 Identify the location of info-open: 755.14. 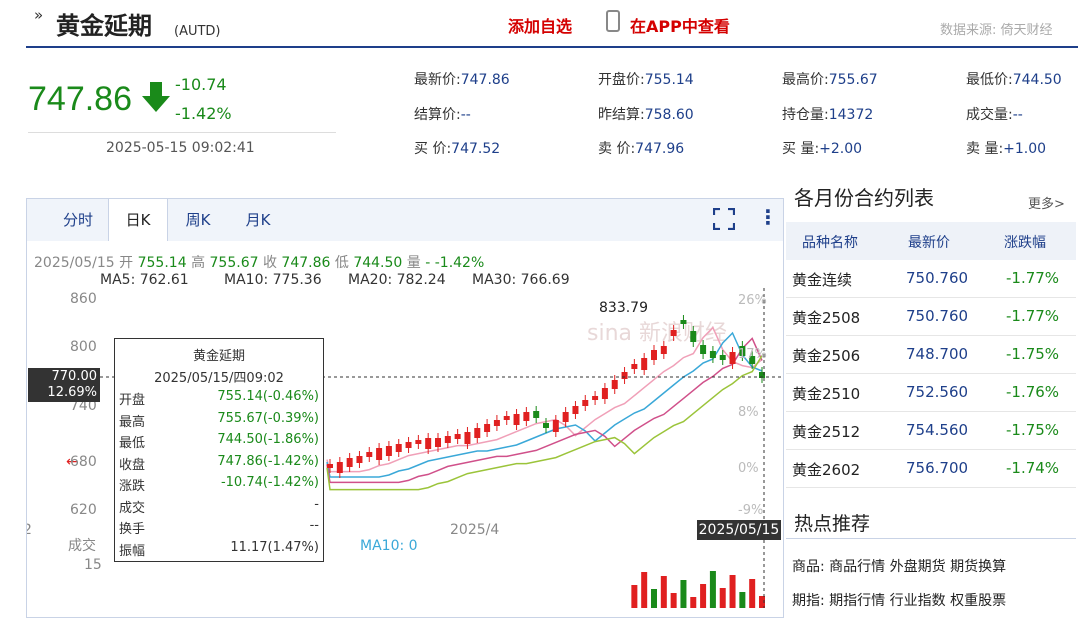
(162, 263).